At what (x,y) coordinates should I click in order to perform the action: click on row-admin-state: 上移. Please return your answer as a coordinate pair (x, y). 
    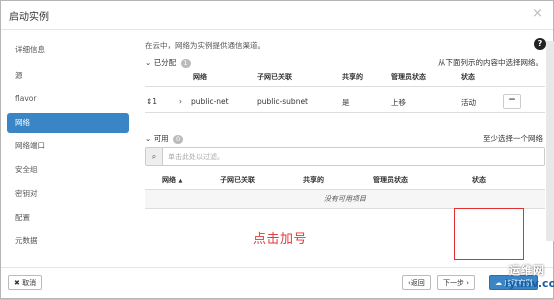
    Looking at the image, I should click on (398, 102).